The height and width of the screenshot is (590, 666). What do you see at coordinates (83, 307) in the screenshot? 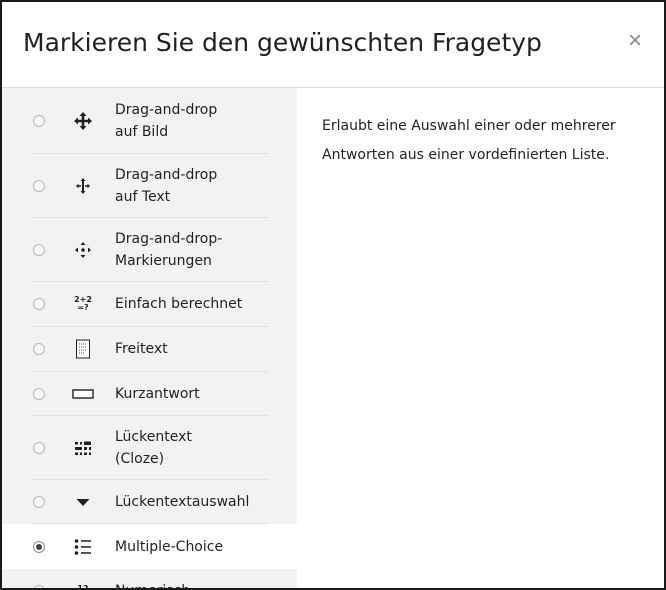
I see `formula-bottom: =?` at bounding box center [83, 307].